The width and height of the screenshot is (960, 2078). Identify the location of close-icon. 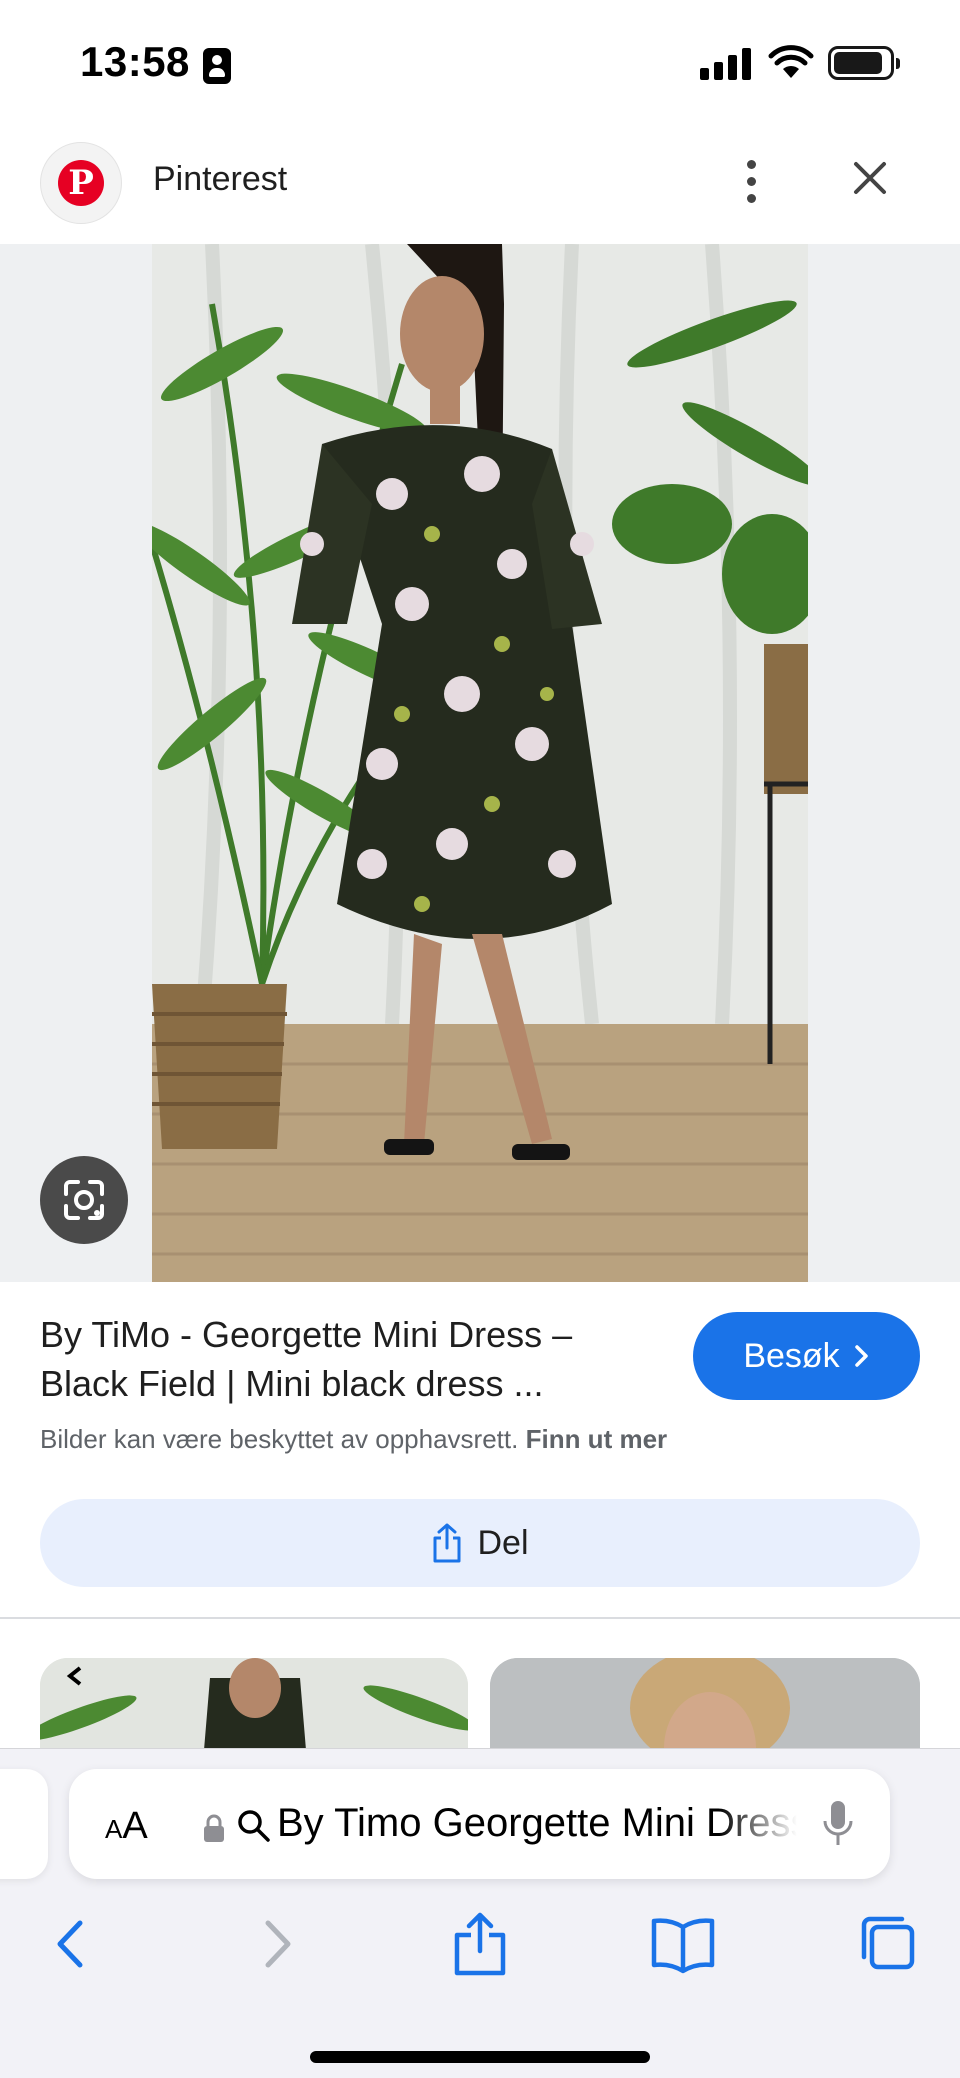
(870, 178).